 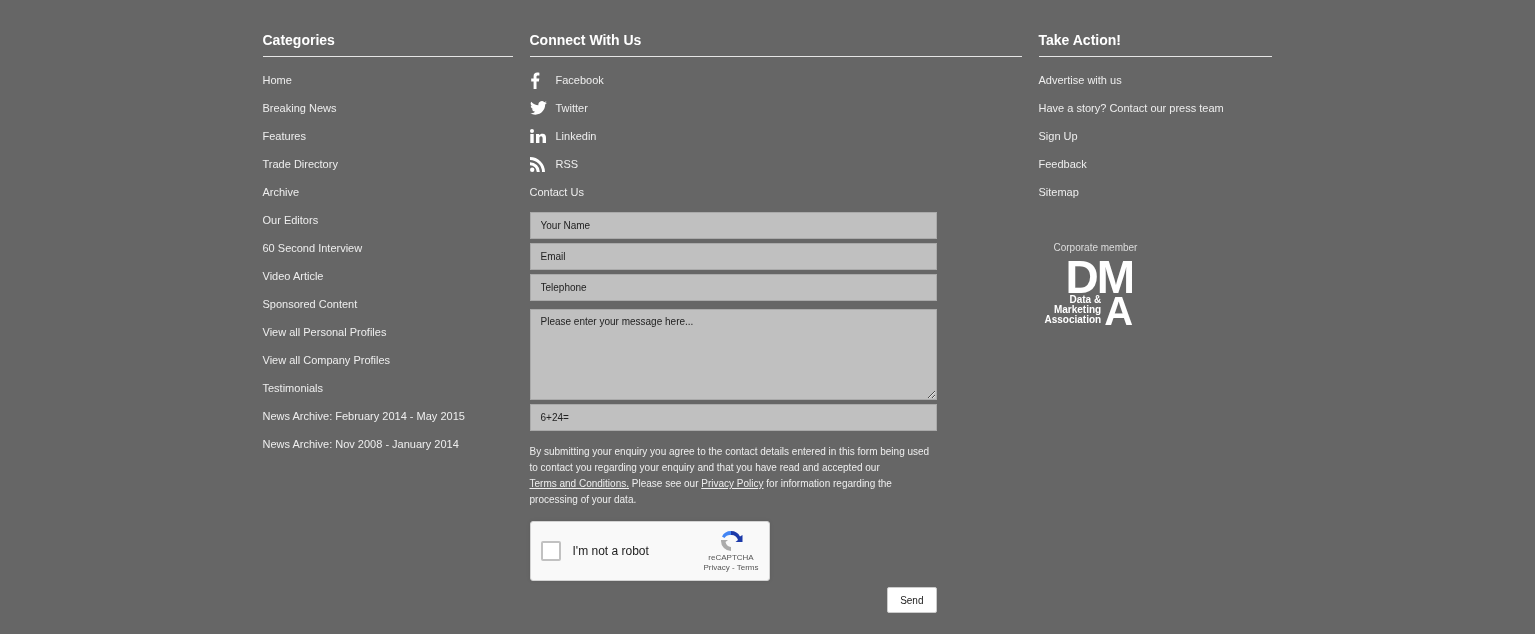 What do you see at coordinates (567, 164) in the screenshot?
I see `social-link: RSS` at bounding box center [567, 164].